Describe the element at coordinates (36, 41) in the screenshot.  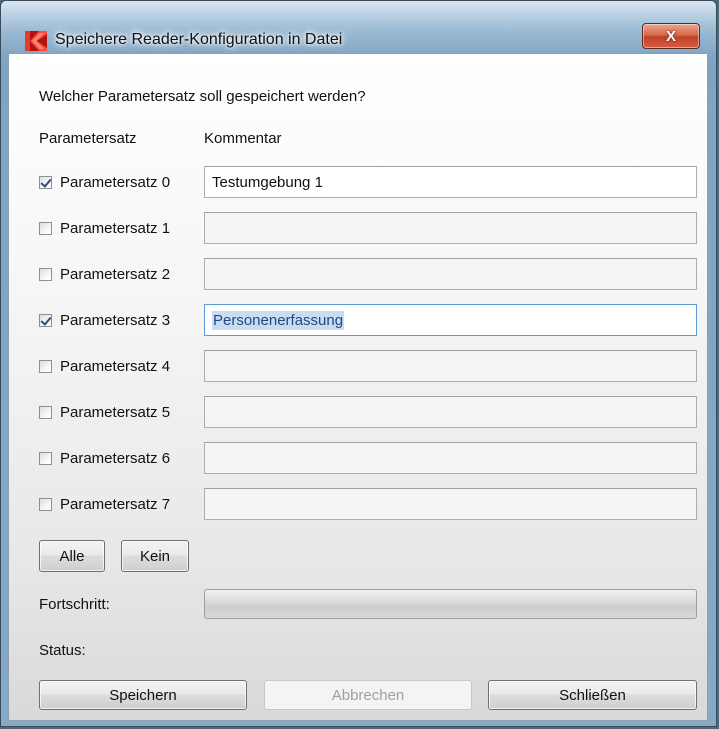
I see `app-logo-icon` at that location.